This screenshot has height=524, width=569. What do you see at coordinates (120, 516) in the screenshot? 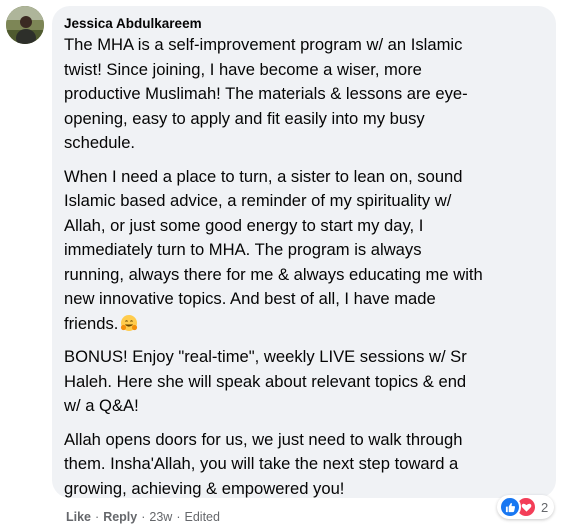
I see `reply-link: Reply` at bounding box center [120, 516].